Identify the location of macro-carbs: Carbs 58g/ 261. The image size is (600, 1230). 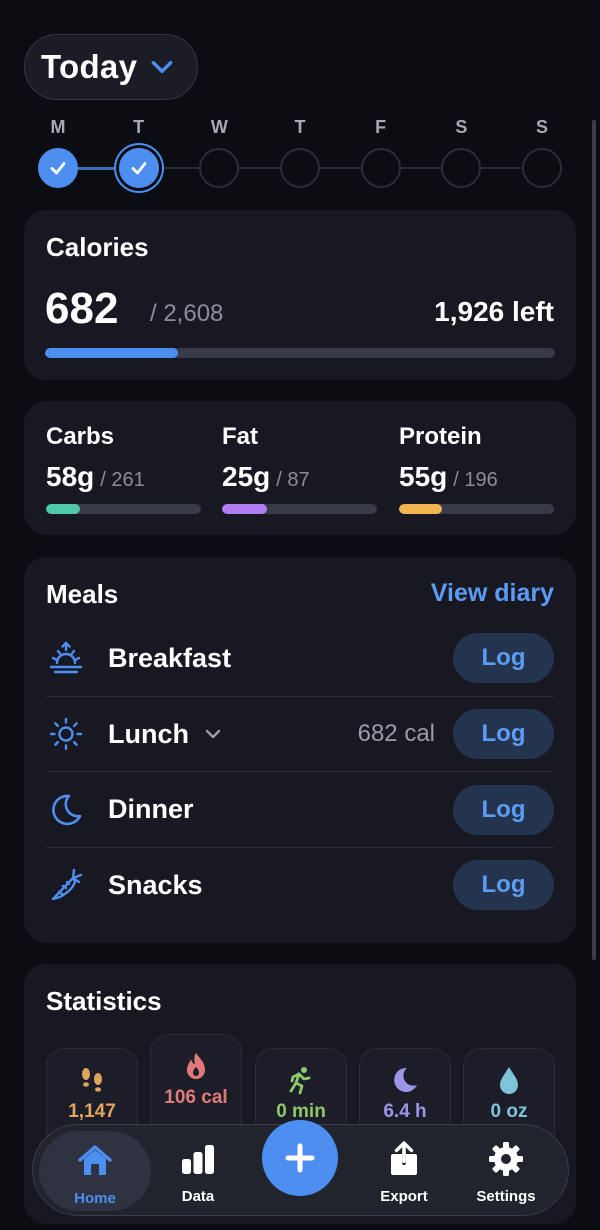
(123, 458).